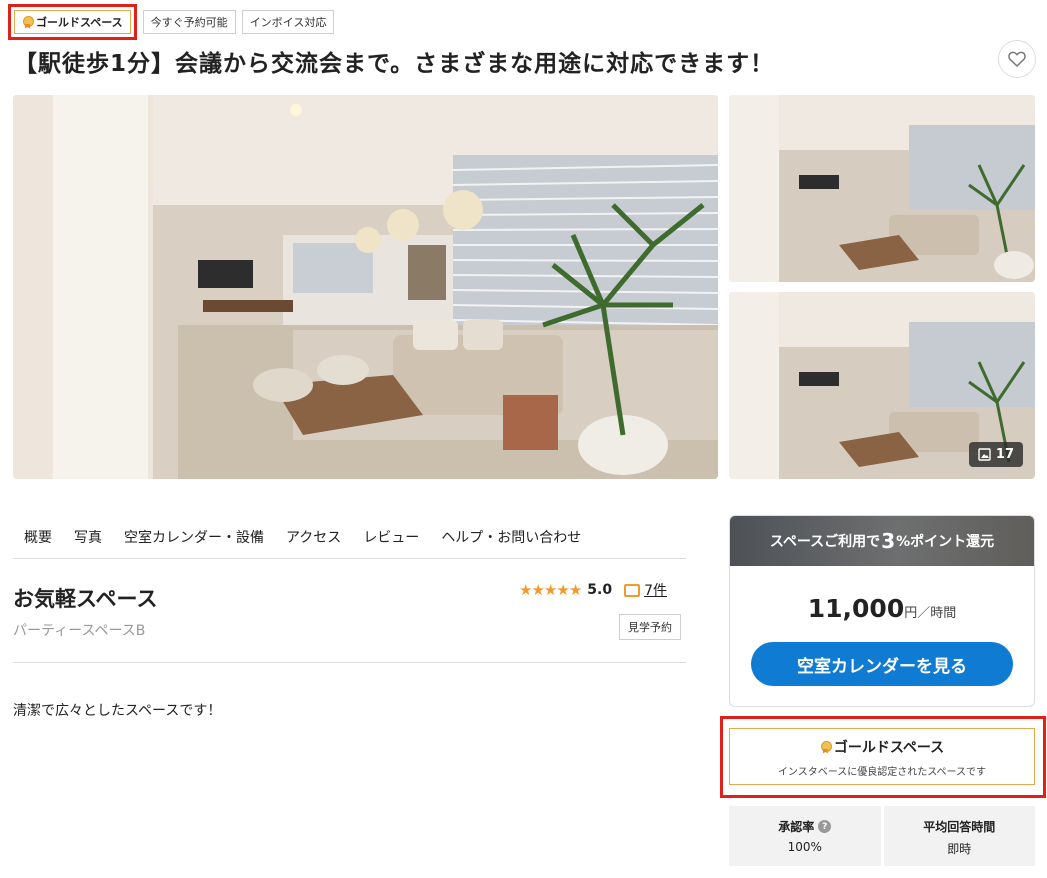 This screenshot has height=878, width=1047. What do you see at coordinates (796, 827) in the screenshot?
I see `approval-rate-label: 承認率` at bounding box center [796, 827].